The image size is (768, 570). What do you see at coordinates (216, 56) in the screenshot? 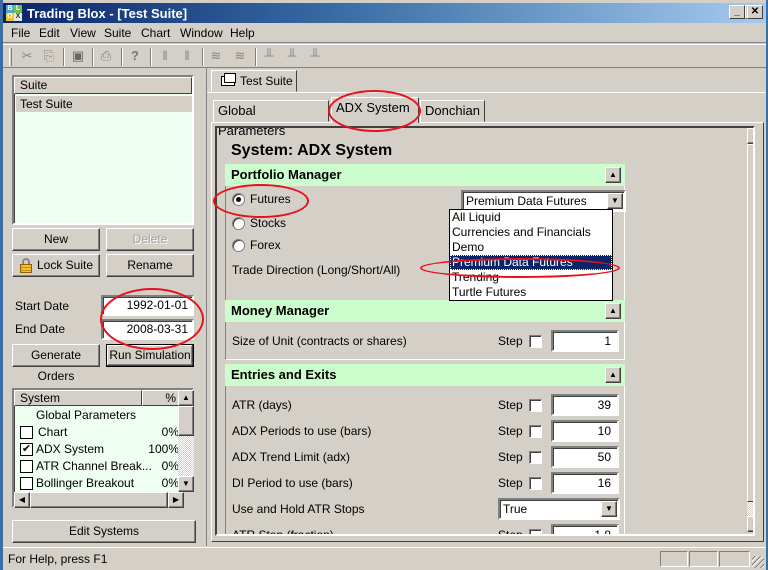
I see `equity-curve-icon: ≋` at bounding box center [216, 56].